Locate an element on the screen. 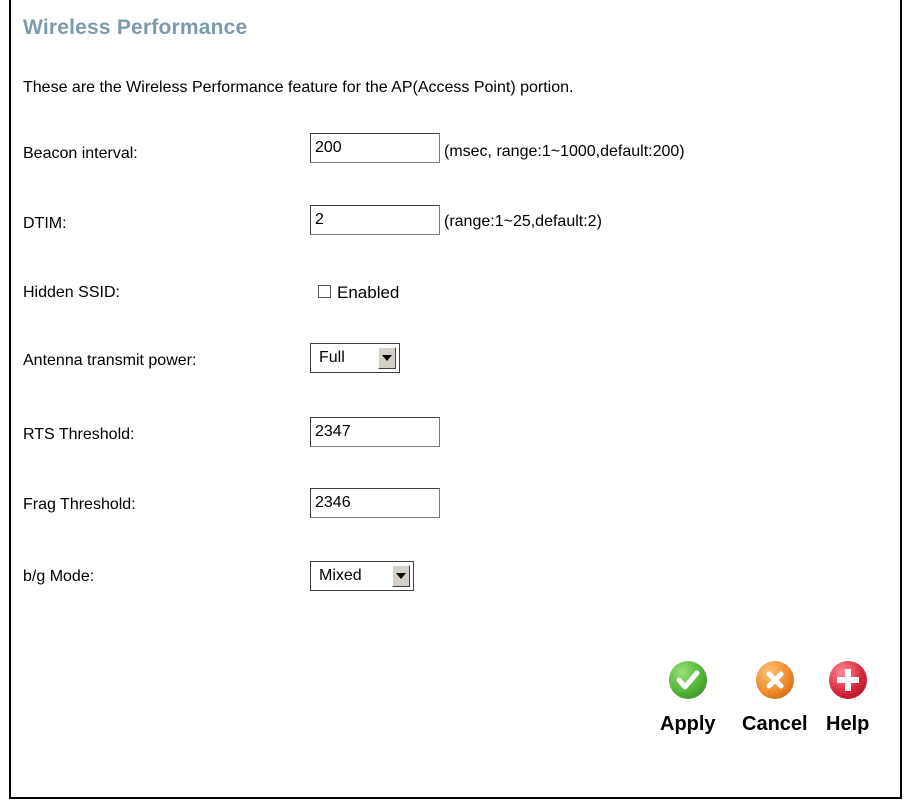 The height and width of the screenshot is (800, 904). plus-icon is located at coordinates (847, 680).